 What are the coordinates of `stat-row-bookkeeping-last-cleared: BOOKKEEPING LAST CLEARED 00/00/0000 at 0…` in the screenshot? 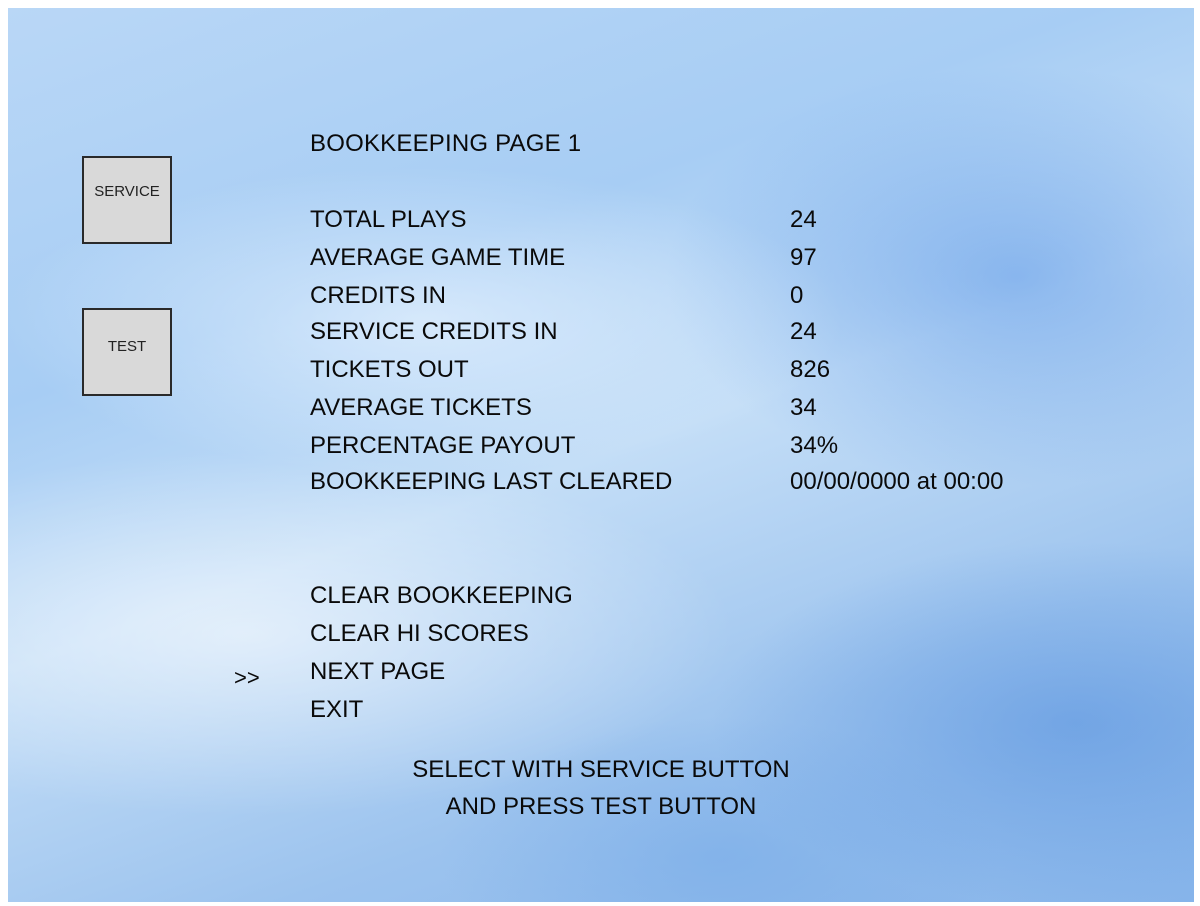 It's located at (710, 486).